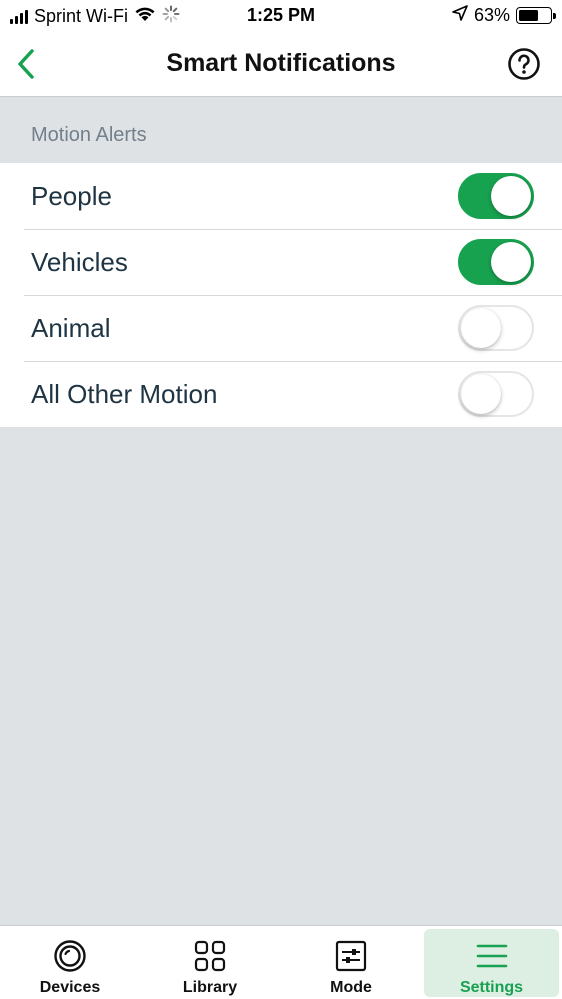 The width and height of the screenshot is (562, 999). I want to click on tab-bar: Devices Library Mode Settings, so click(281, 962).